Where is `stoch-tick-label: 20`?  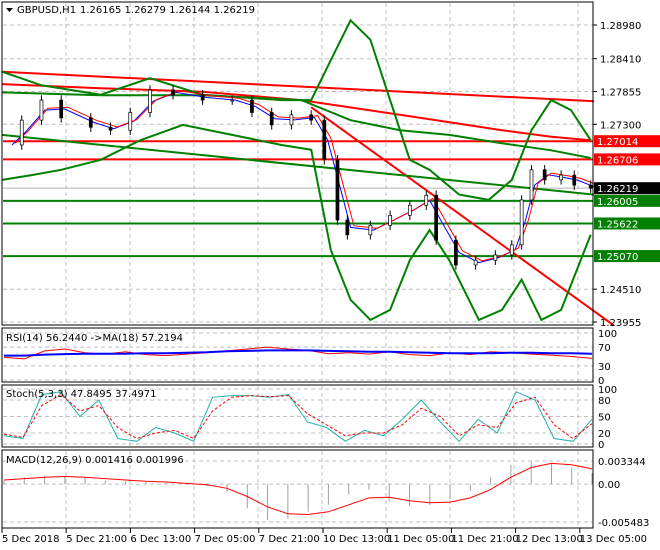 stoch-tick-label: 20 is located at coordinates (604, 434).